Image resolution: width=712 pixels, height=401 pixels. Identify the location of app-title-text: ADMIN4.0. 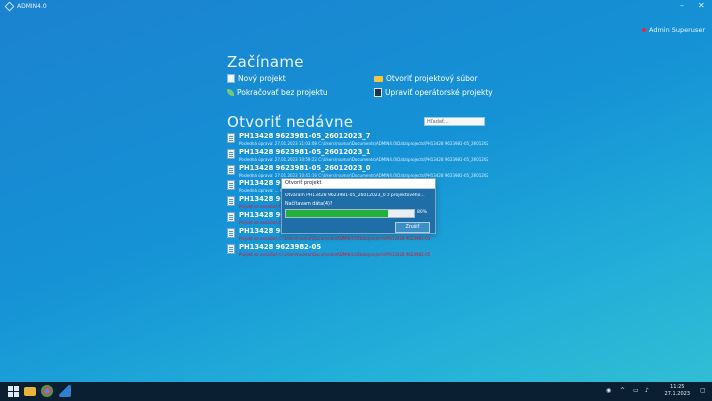
(32, 6).